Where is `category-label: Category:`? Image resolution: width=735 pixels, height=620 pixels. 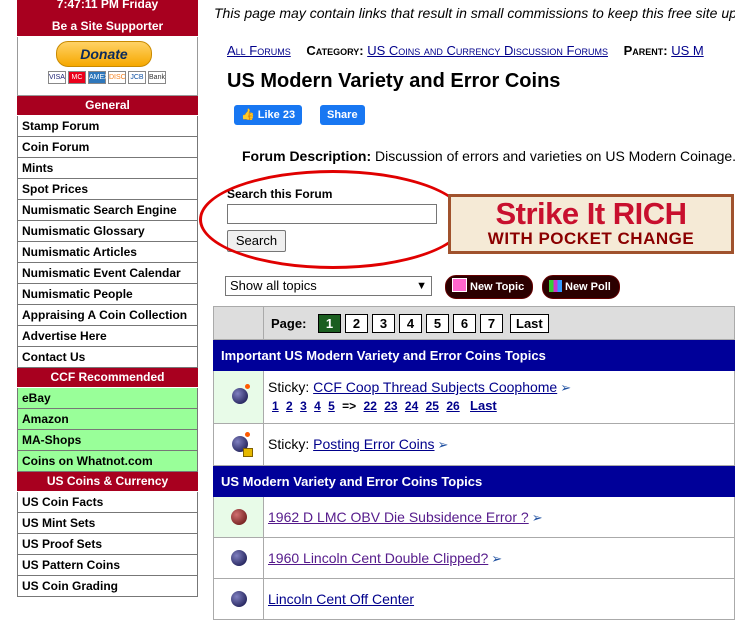 category-label: Category: is located at coordinates (335, 50).